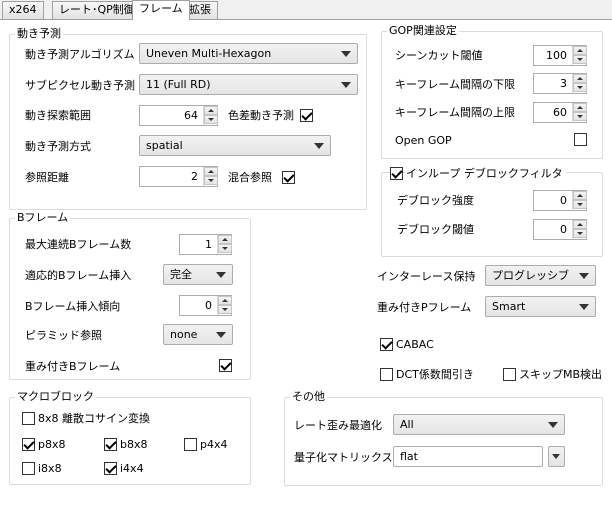  Describe the element at coordinates (225, 365) in the screenshot. I see `weighted-b-checkbox` at that location.